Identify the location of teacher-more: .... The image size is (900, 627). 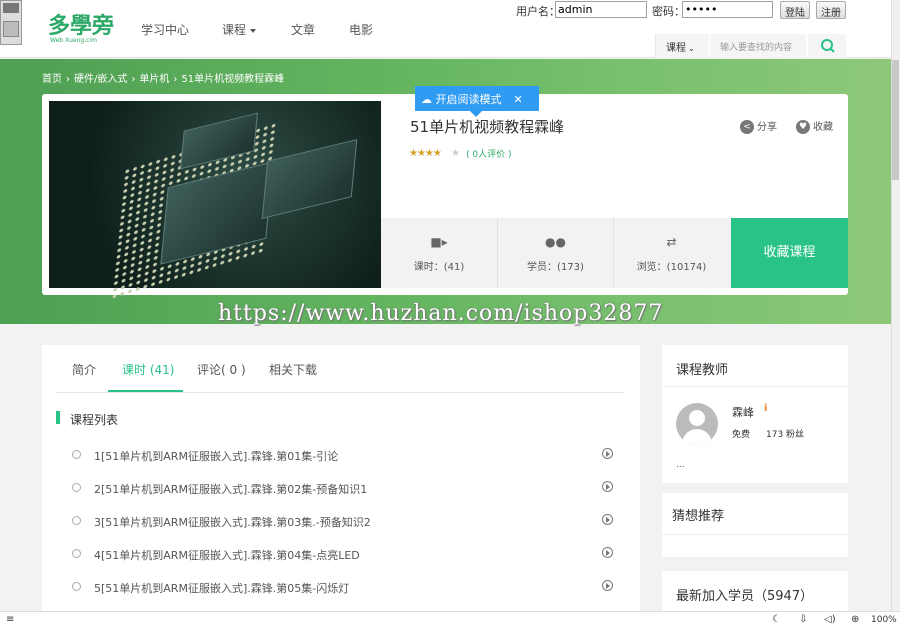
(680, 465).